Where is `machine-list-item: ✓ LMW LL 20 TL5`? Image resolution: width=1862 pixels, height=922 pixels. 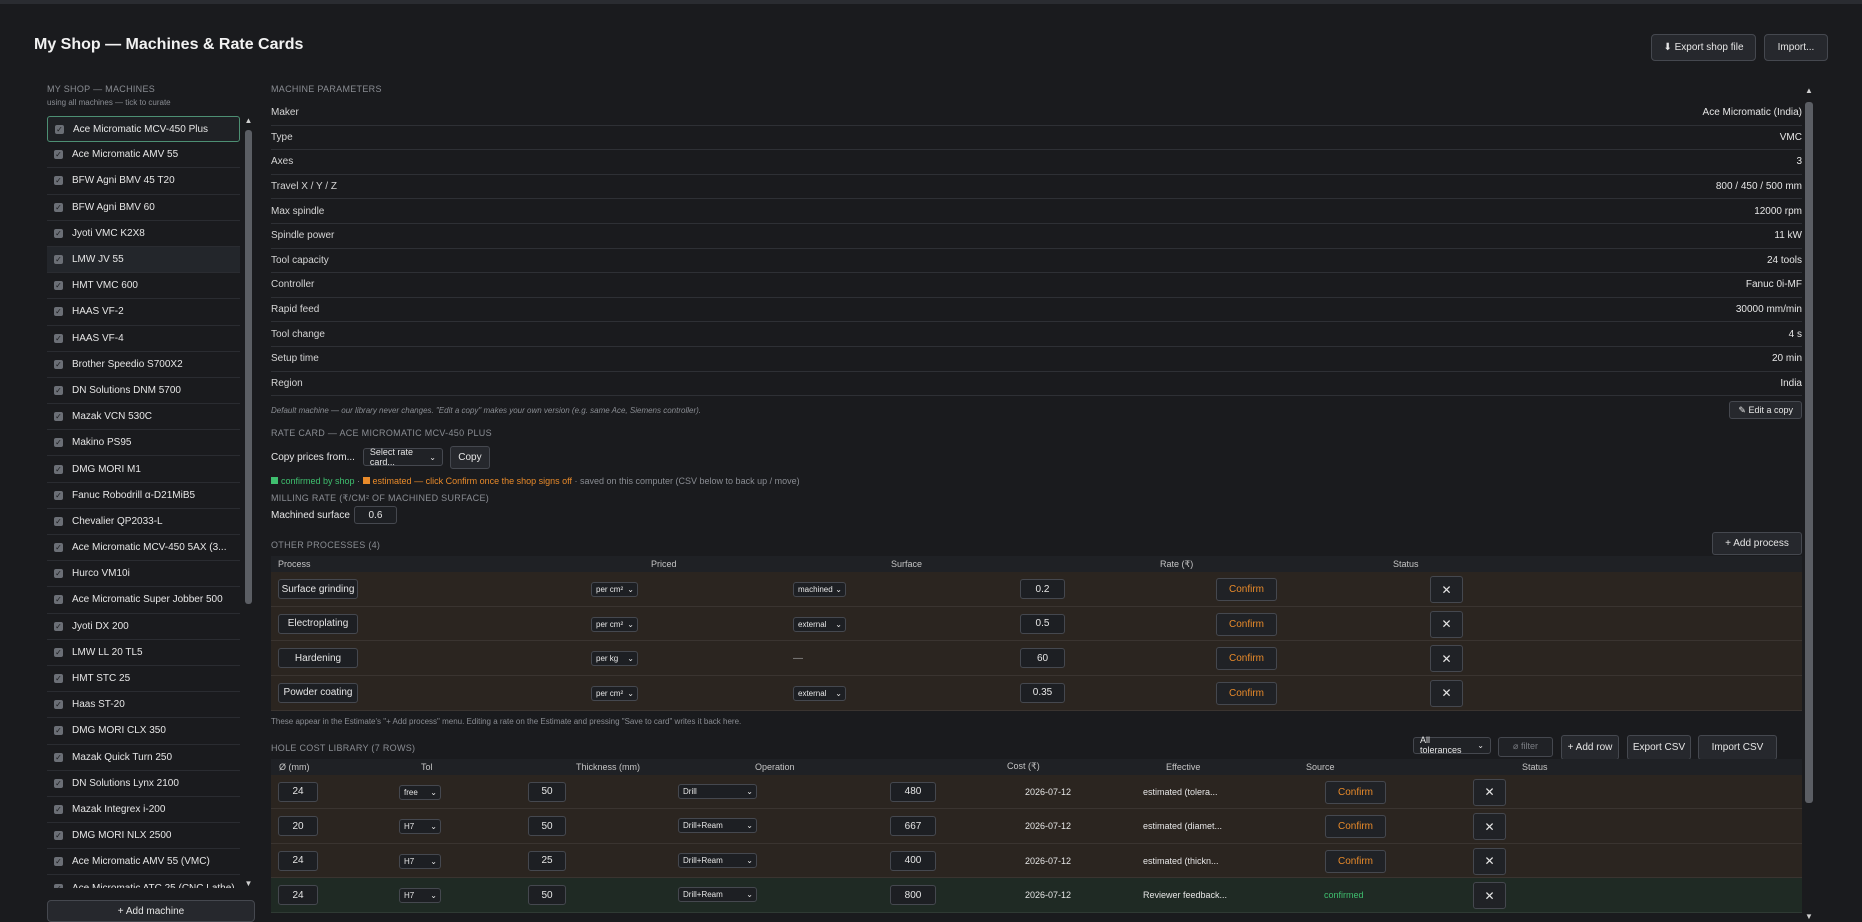 machine-list-item: ✓ LMW LL 20 TL5 is located at coordinates (143, 653).